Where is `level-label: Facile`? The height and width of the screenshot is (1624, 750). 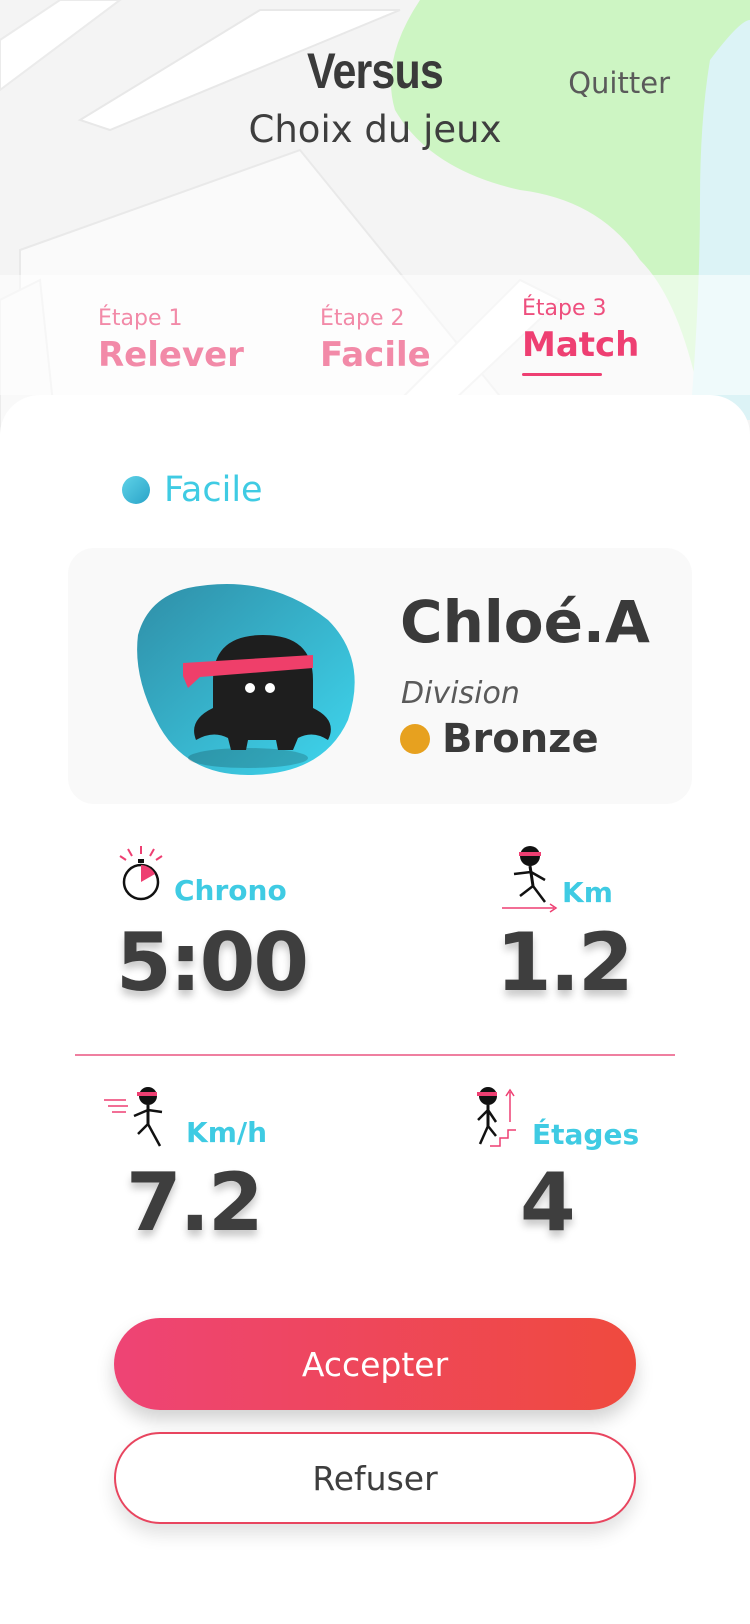
level-label: Facile is located at coordinates (213, 490).